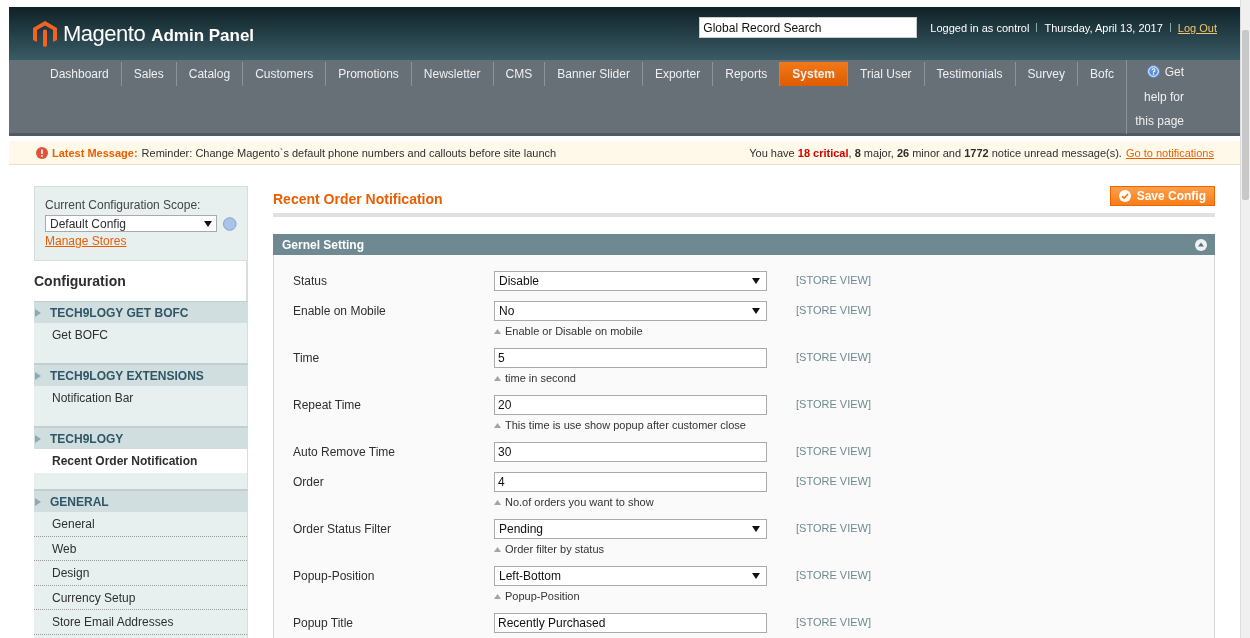 The image size is (1250, 638). What do you see at coordinates (140, 573) in the screenshot?
I see `sidebar-item: Design` at bounding box center [140, 573].